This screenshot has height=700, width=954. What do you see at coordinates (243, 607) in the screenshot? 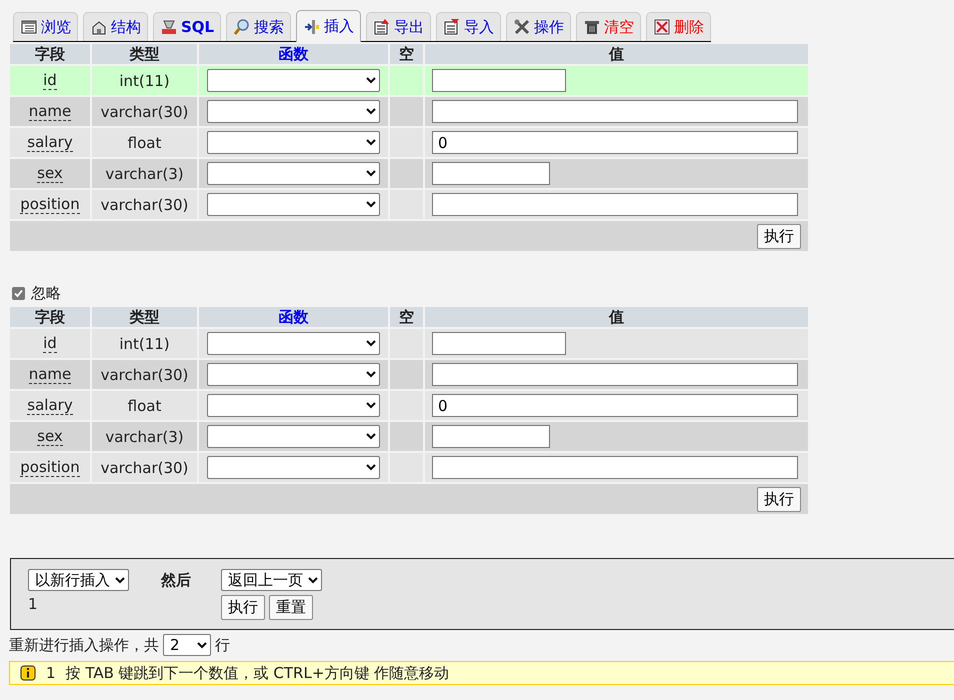
I see `action-button: 执行` at bounding box center [243, 607].